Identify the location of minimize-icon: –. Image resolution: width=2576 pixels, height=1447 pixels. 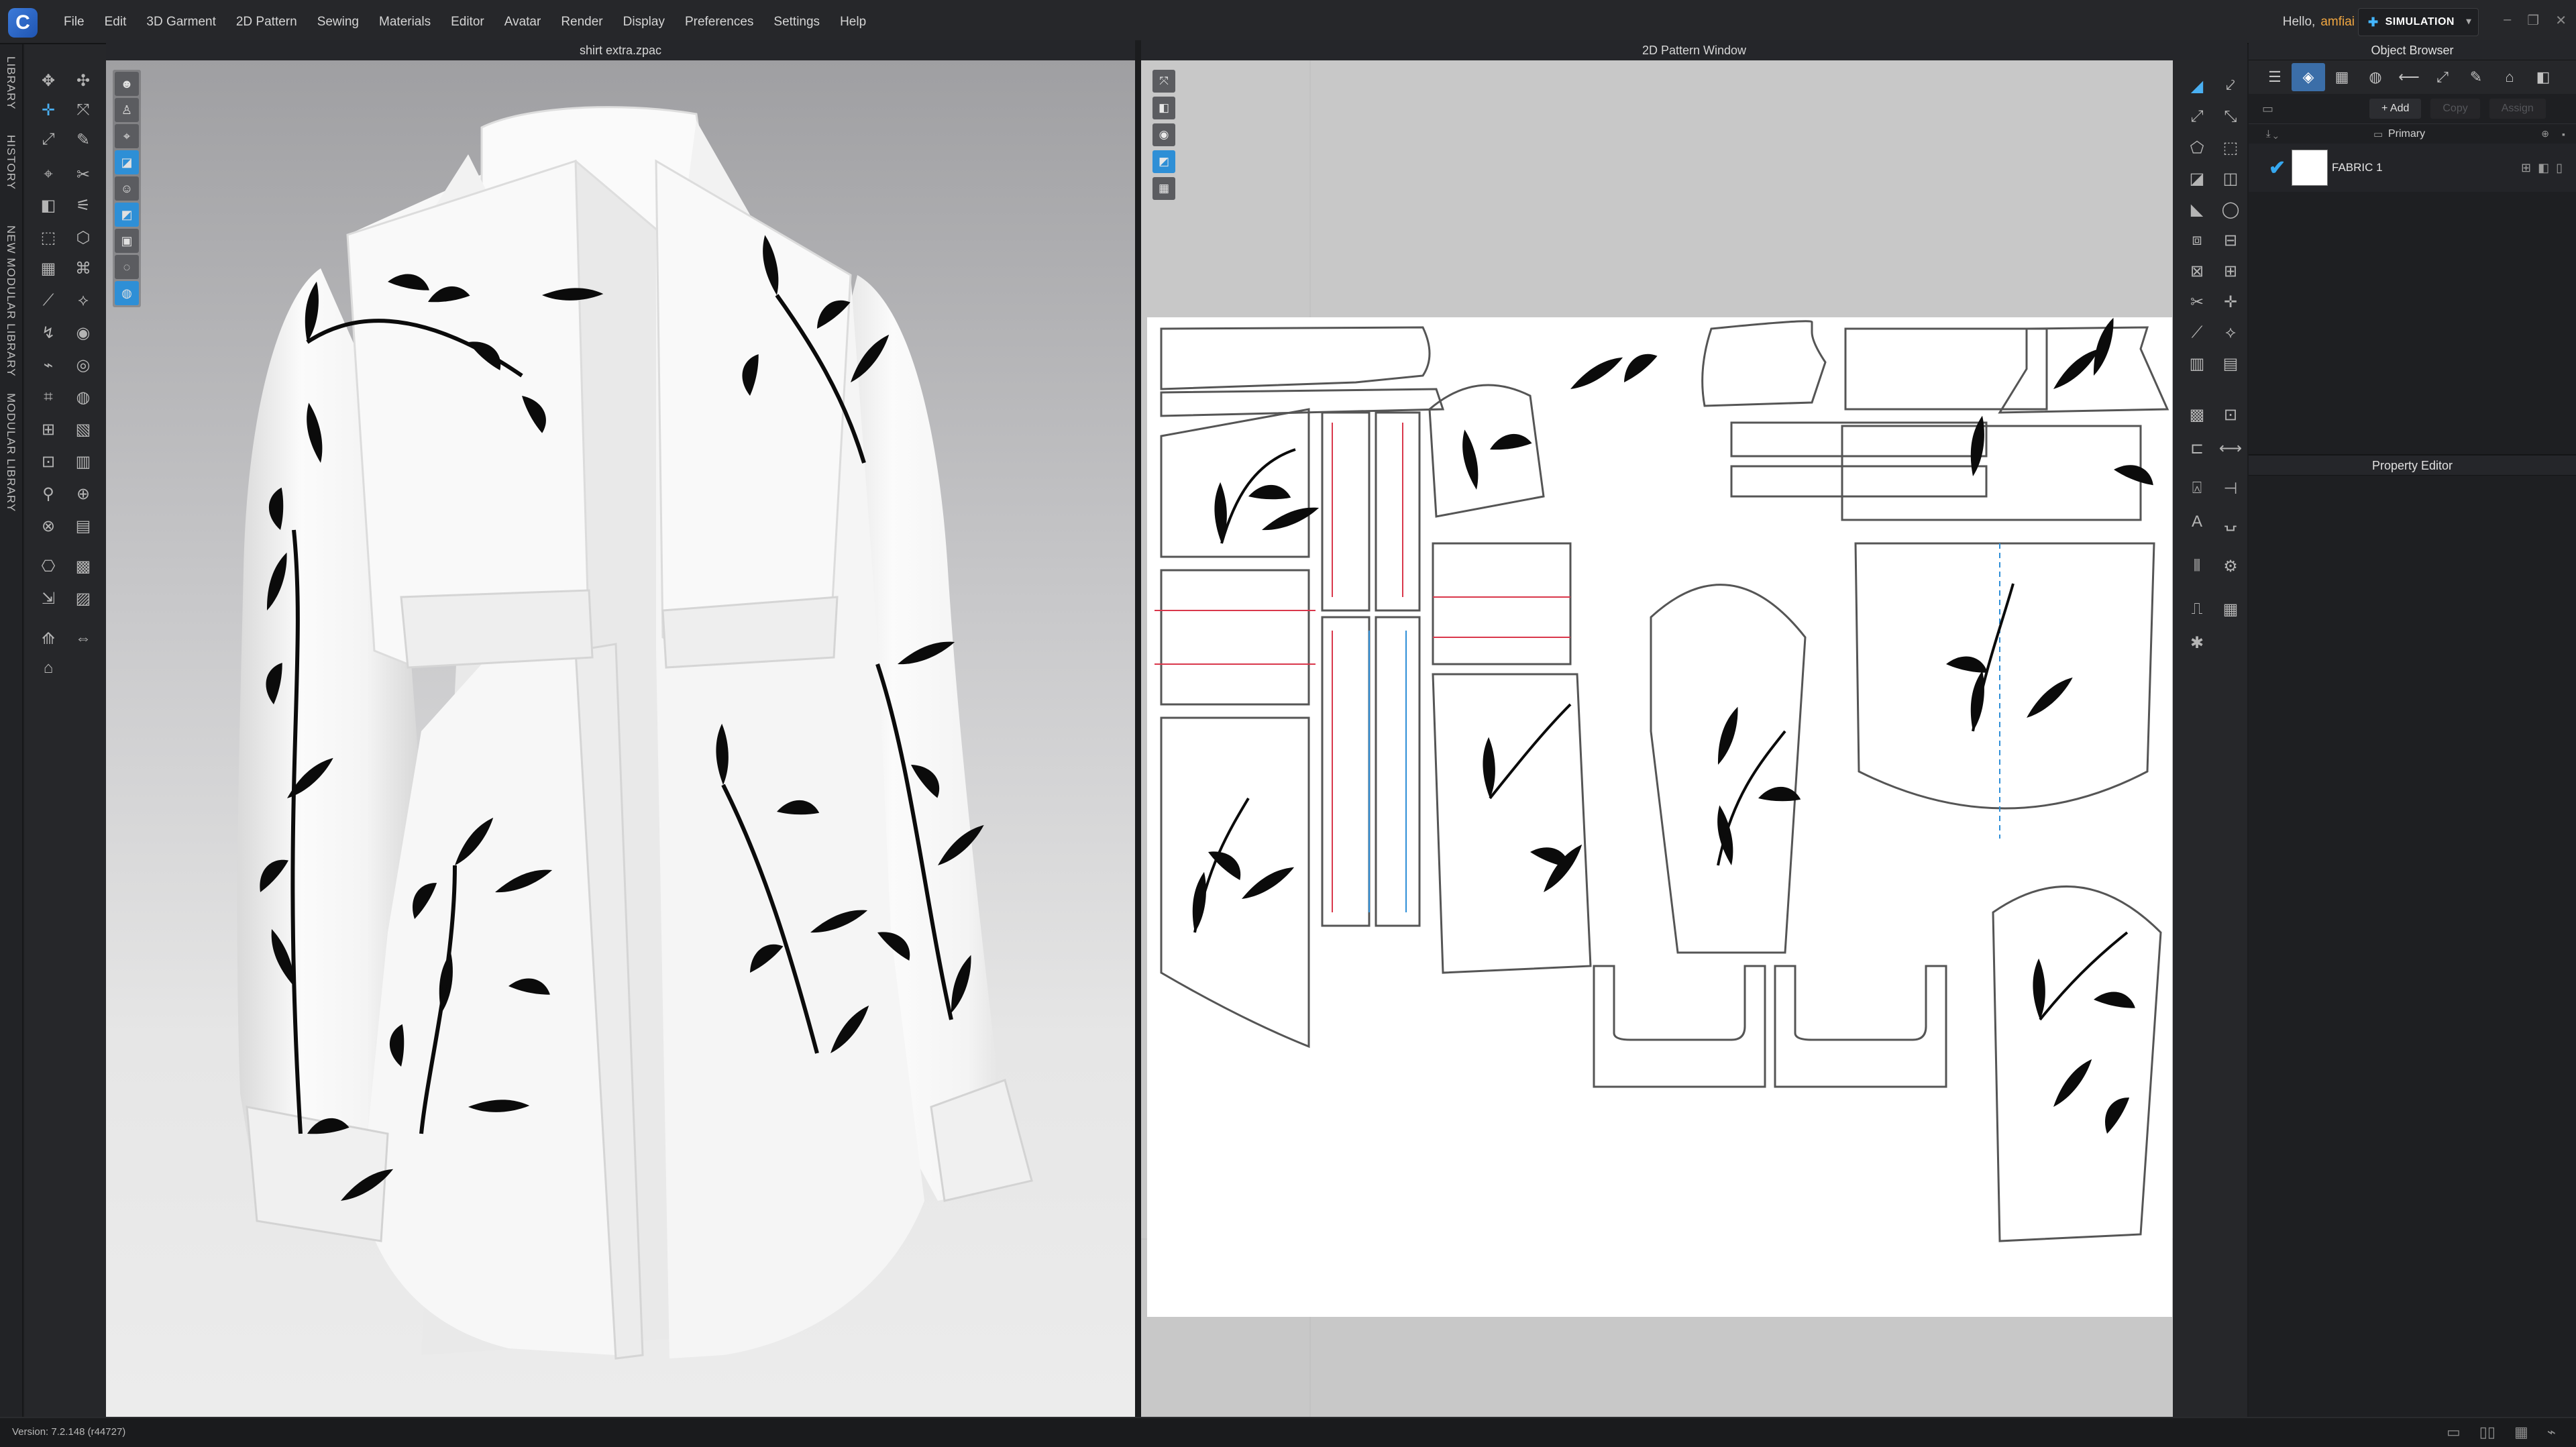
(2507, 21).